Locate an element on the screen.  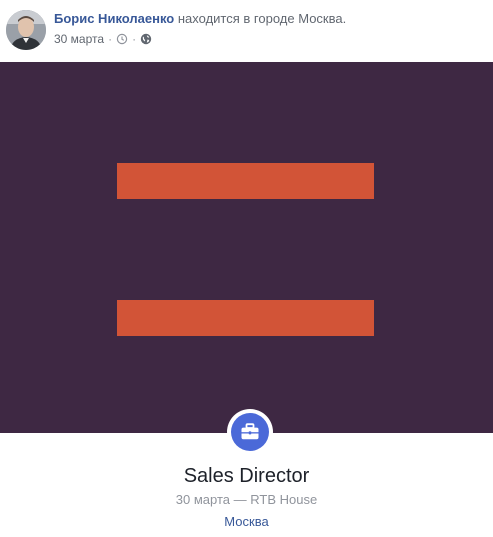
life-event-badge is located at coordinates (250, 432).